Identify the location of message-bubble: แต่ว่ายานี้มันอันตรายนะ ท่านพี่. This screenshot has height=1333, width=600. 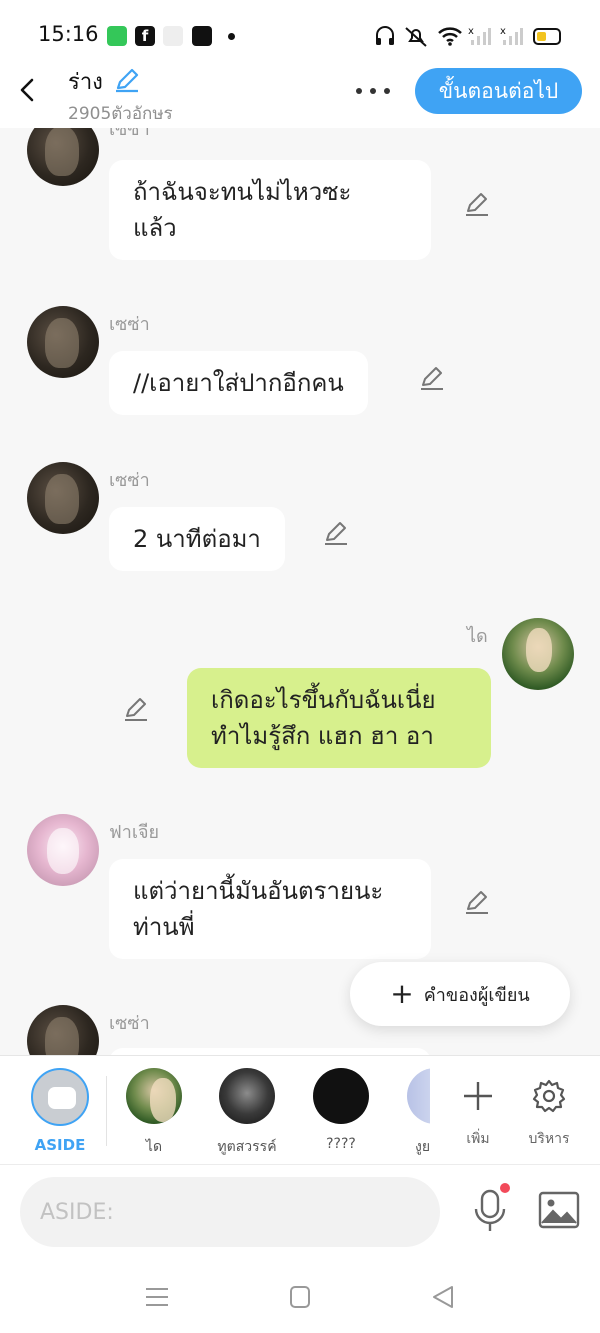
(270, 909).